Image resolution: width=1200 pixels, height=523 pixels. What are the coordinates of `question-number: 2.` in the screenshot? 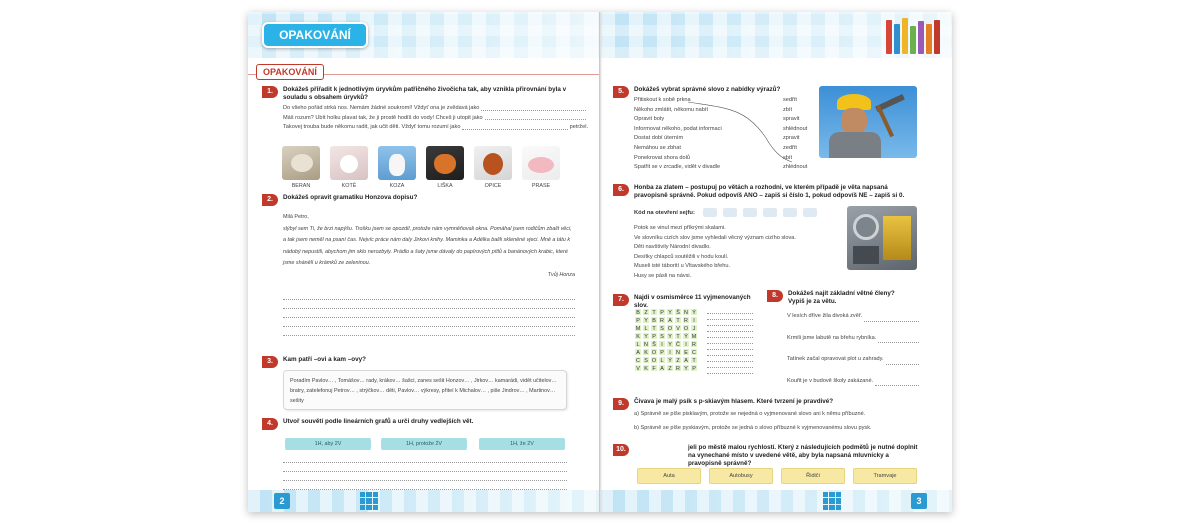 It's located at (270, 200).